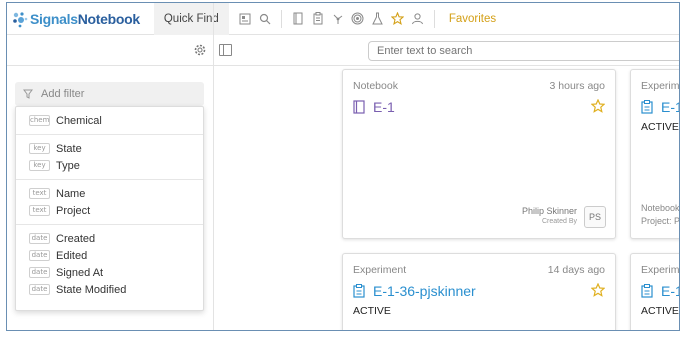 The height and width of the screenshot is (341, 687). I want to click on filter-option-project: text Project, so click(109, 210).